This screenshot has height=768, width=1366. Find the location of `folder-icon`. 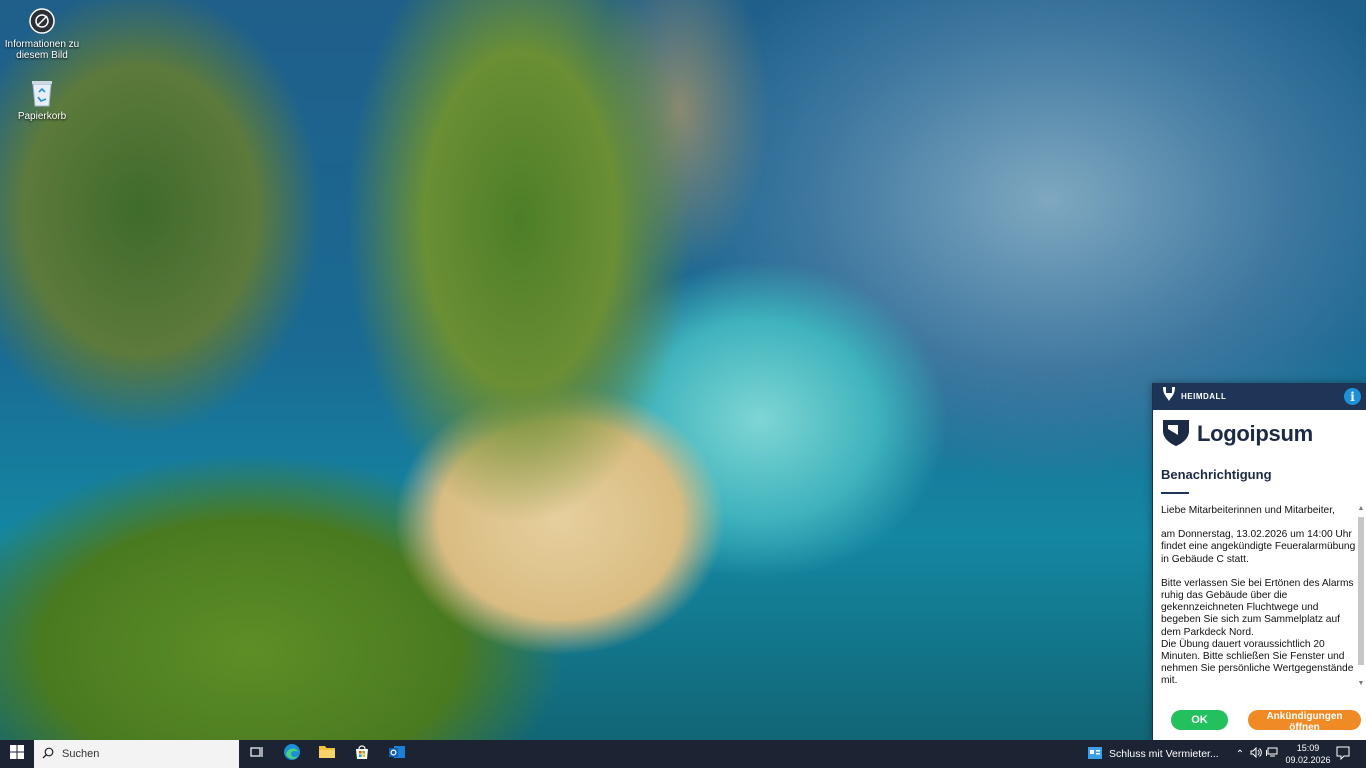

folder-icon is located at coordinates (327, 754).